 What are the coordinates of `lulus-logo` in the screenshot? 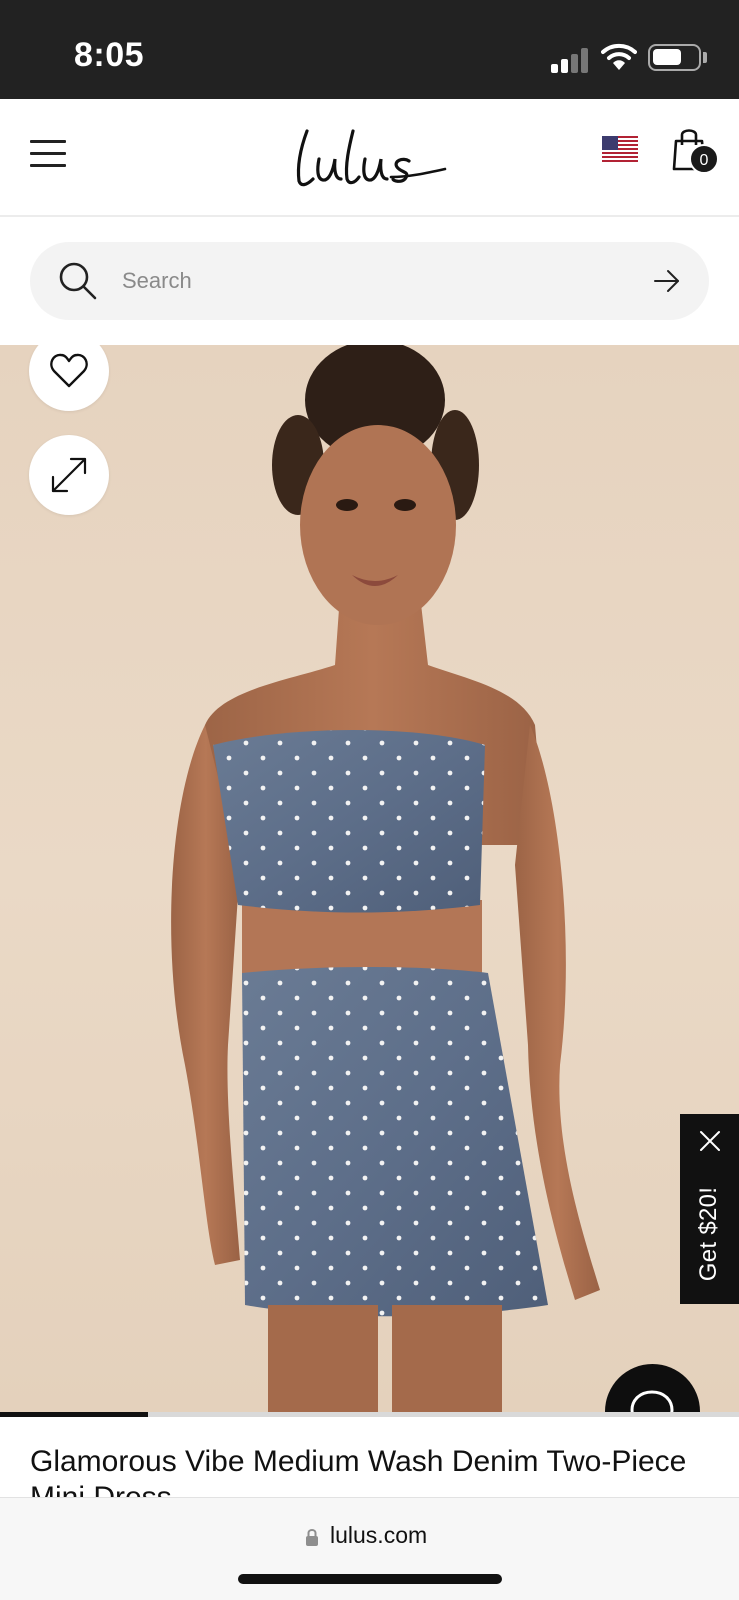 It's located at (370, 158).